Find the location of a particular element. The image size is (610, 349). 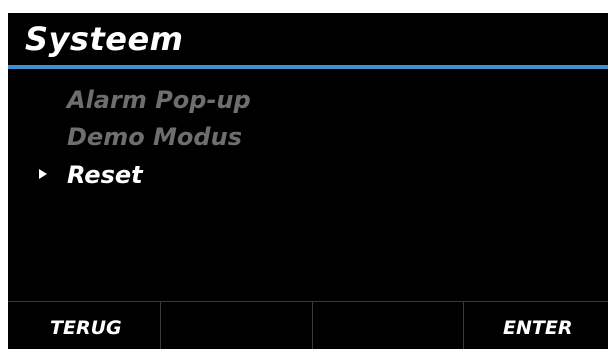

page-title: Systeem is located at coordinates (104, 39).